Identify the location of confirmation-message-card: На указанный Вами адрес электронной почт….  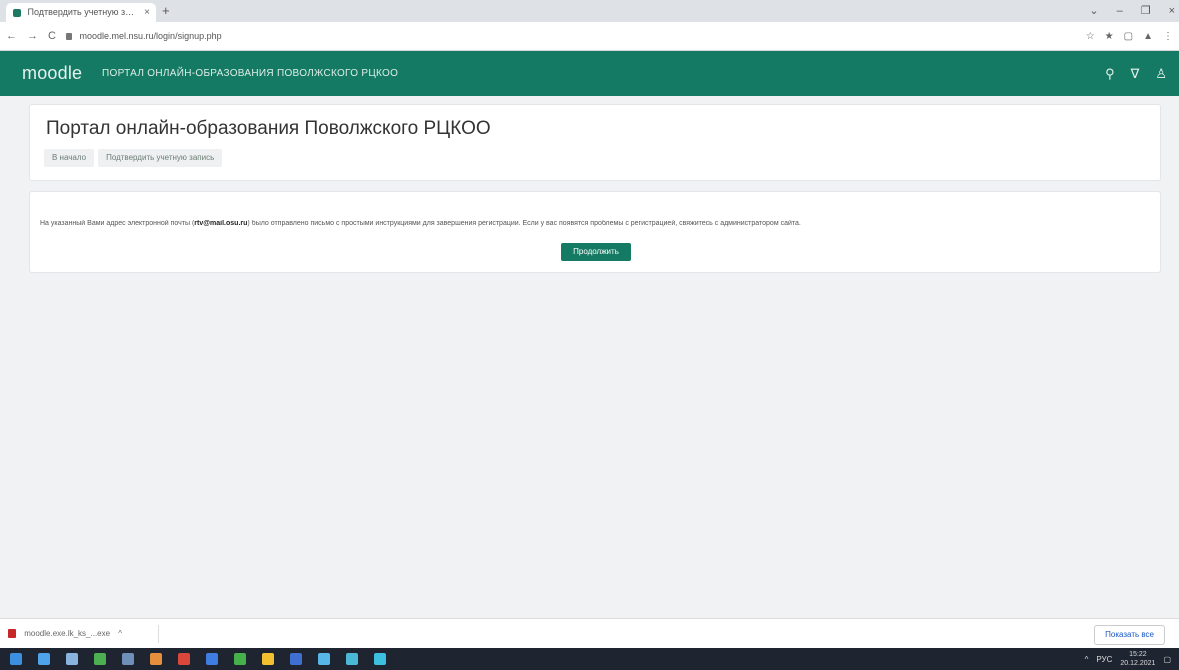
(595, 232).